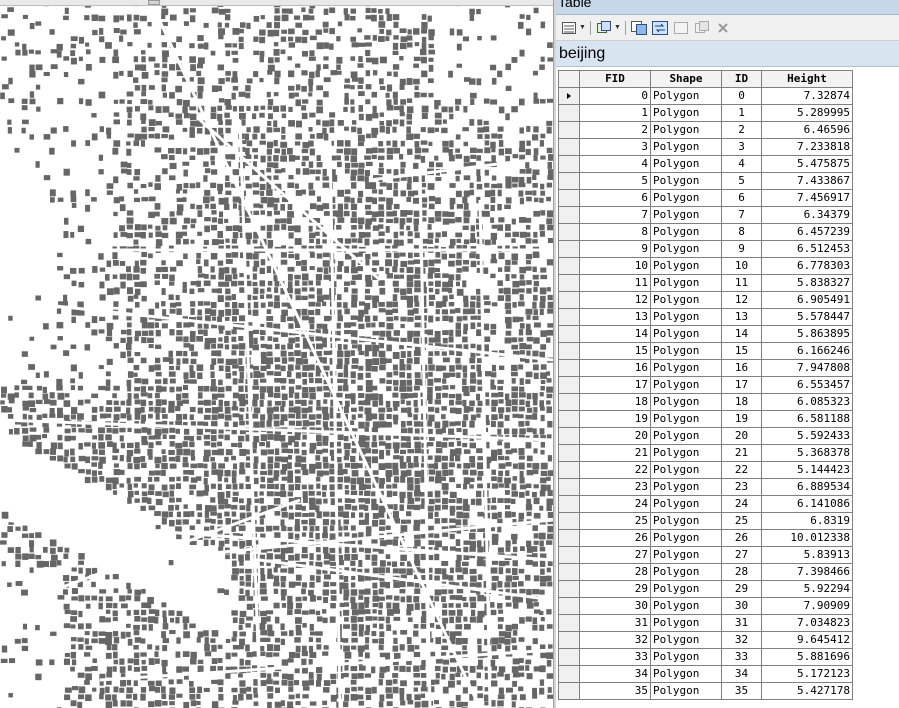 This screenshot has height=708, width=899. I want to click on cell-id: 28, so click(741, 572).